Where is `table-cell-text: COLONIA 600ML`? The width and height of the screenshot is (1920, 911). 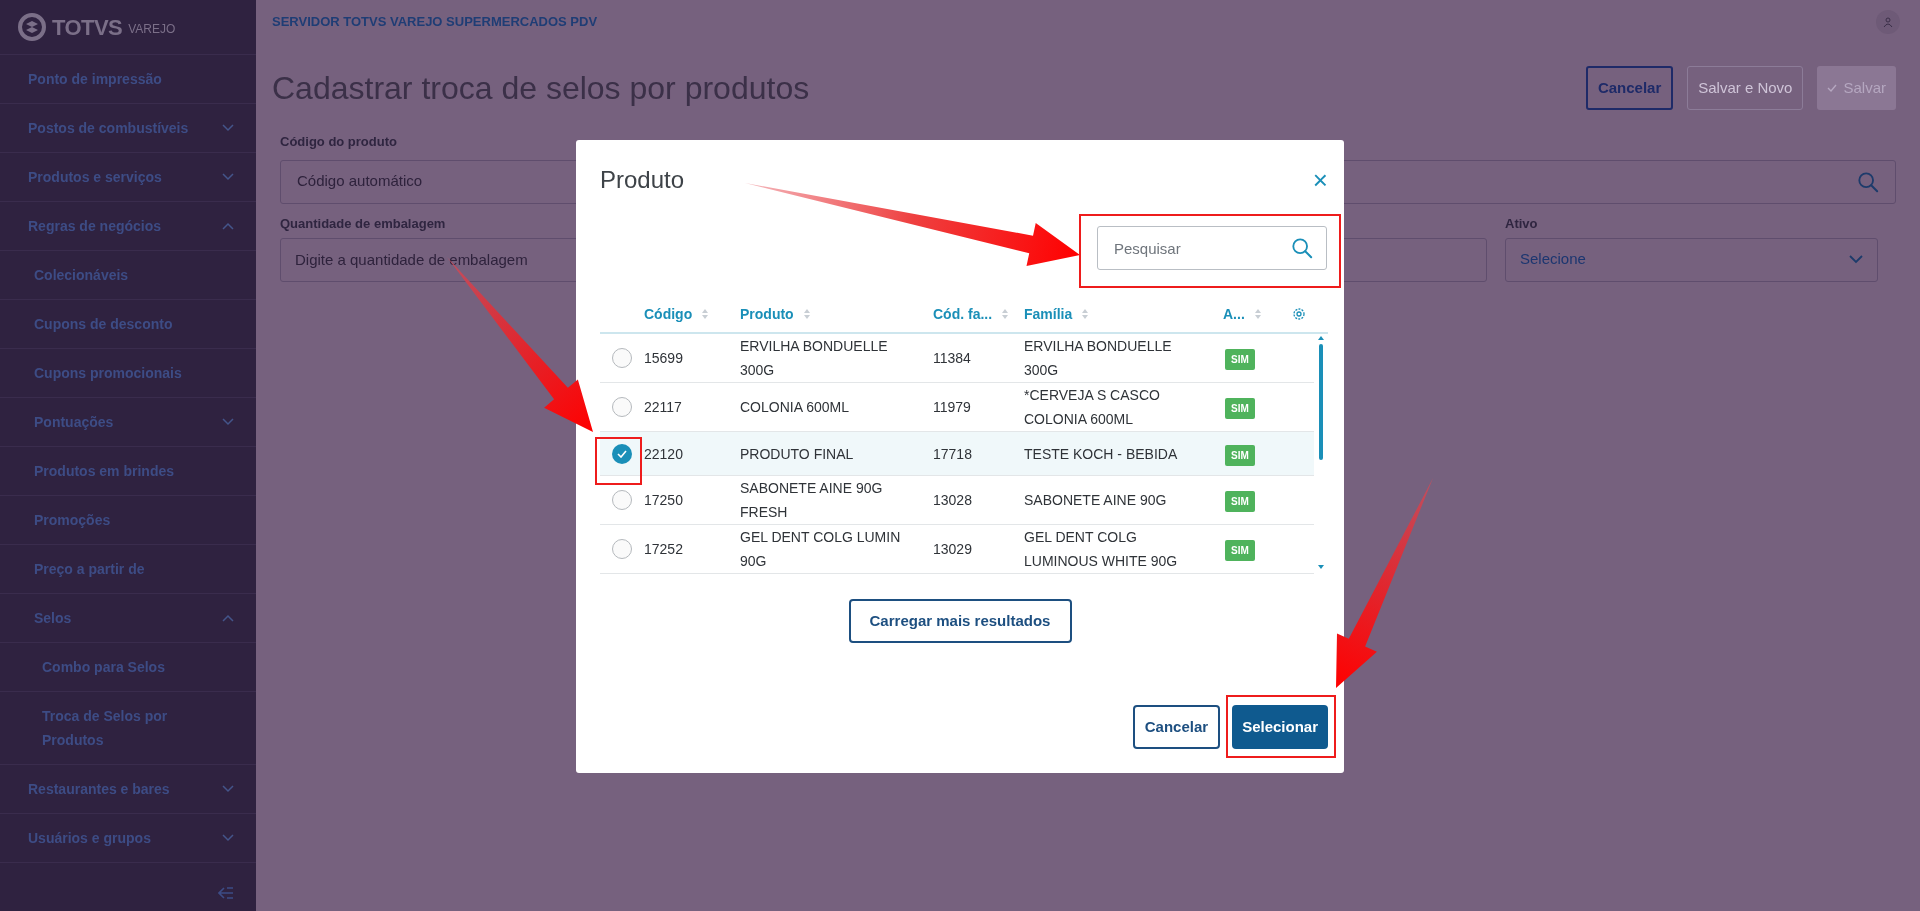 table-cell-text: COLONIA 600ML is located at coordinates (795, 407).